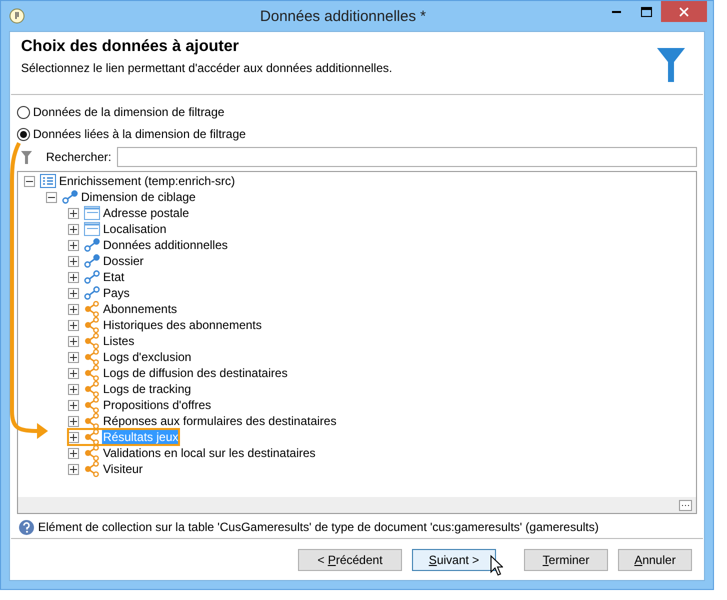 This screenshot has width=727, height=600. Describe the element at coordinates (207, 68) in the screenshot. I see `page-subtitle: Sélectionnez le lien permettant d'accéder aux données additionnelles.` at that location.